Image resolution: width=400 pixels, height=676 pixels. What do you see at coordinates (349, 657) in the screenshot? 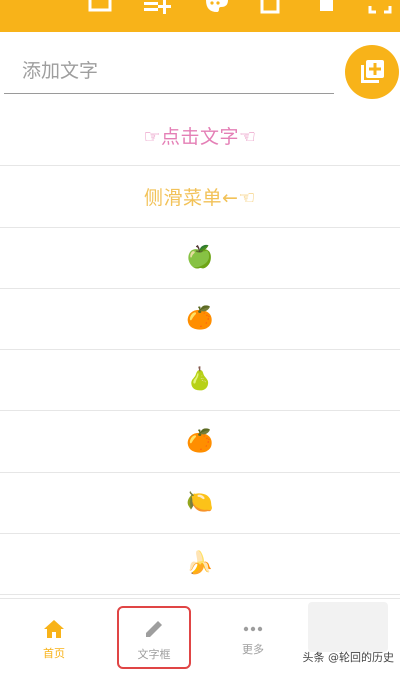
I see `watermark: 头条 @轮回的历史` at bounding box center [349, 657].